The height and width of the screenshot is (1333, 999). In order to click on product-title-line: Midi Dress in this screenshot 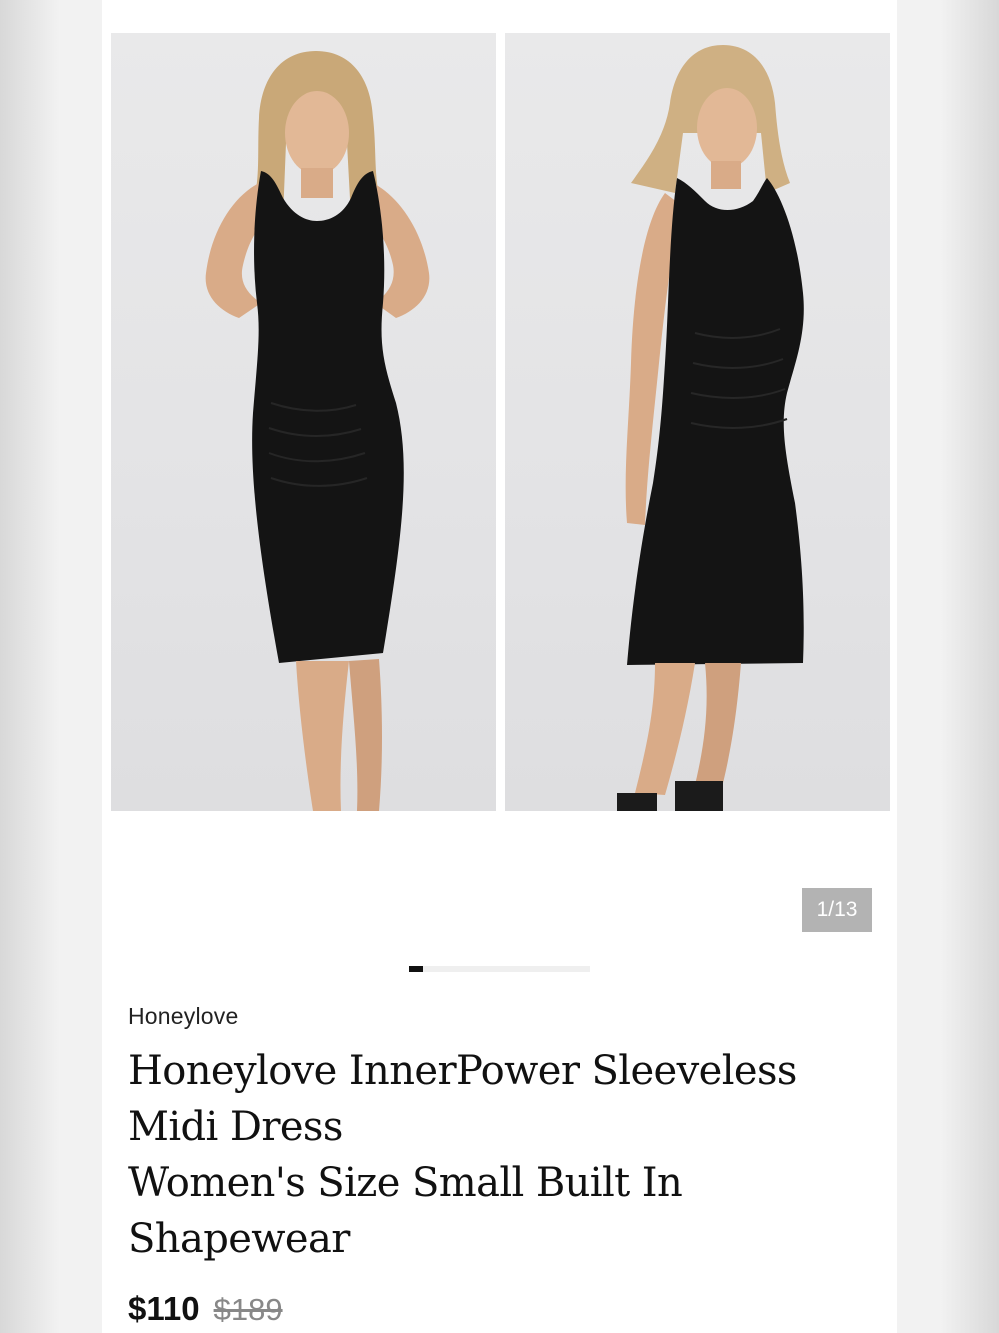, I will do `click(235, 1127)`.